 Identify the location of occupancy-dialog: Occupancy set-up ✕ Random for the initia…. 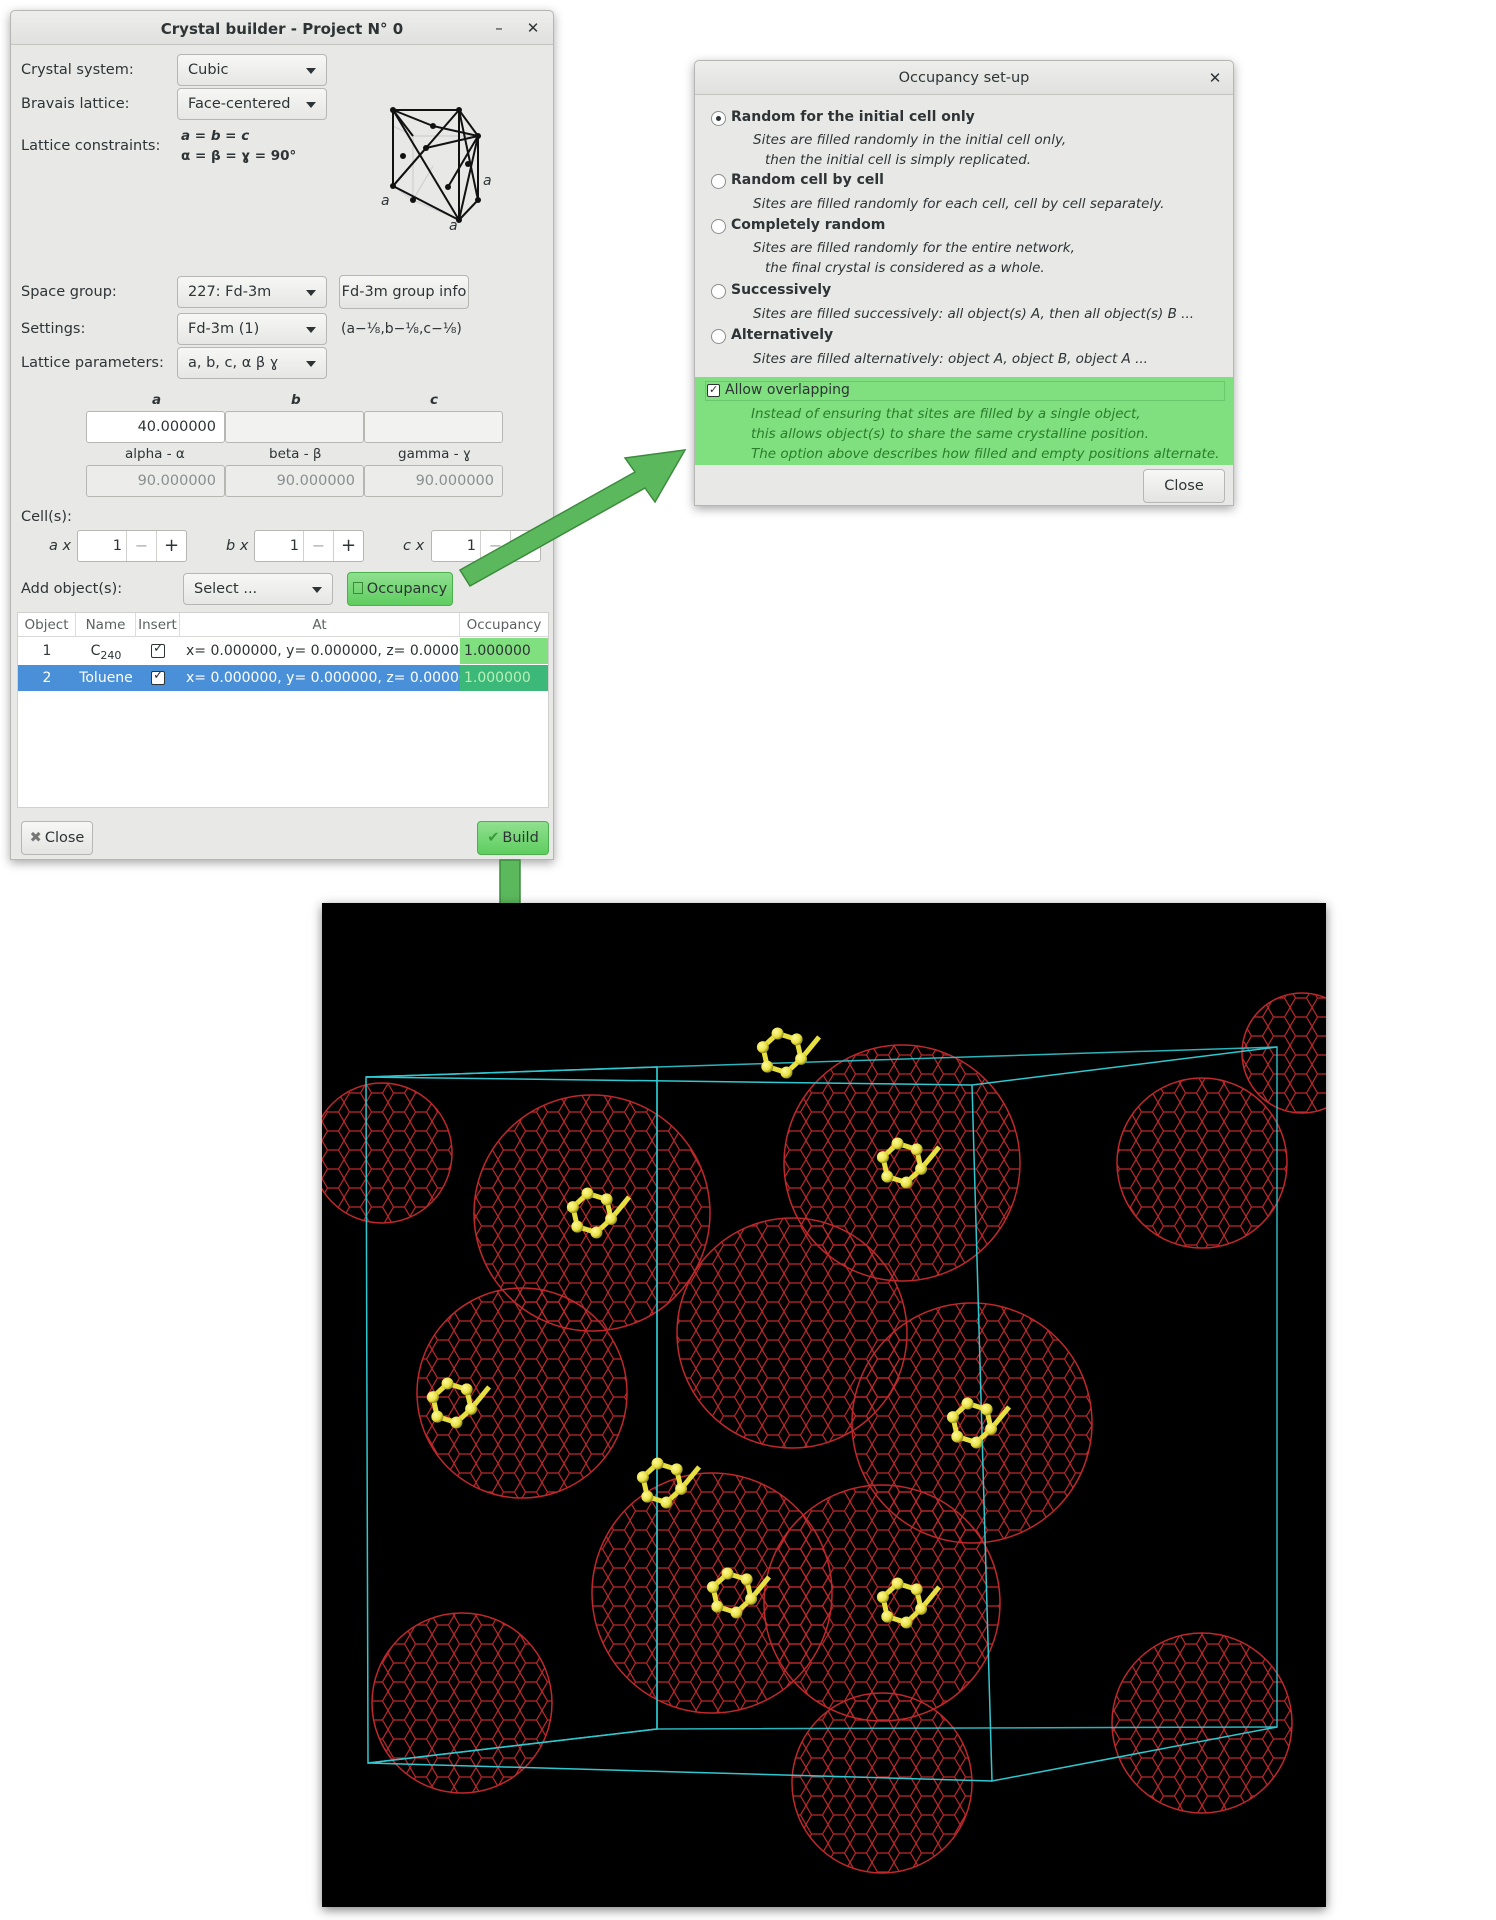
(964, 283).